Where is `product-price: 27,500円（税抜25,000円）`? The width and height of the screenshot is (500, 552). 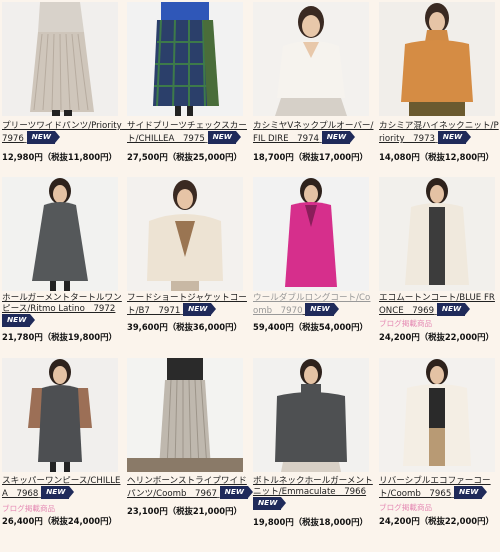
product-price: 27,500円（税抜25,000円） is located at coordinates (184, 157).